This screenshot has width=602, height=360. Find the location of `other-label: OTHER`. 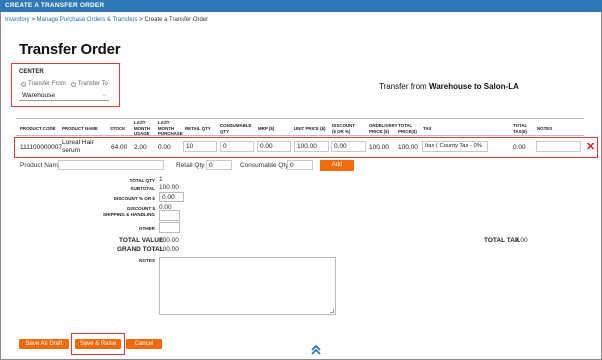

other-label: OTHER is located at coordinates (146, 228).